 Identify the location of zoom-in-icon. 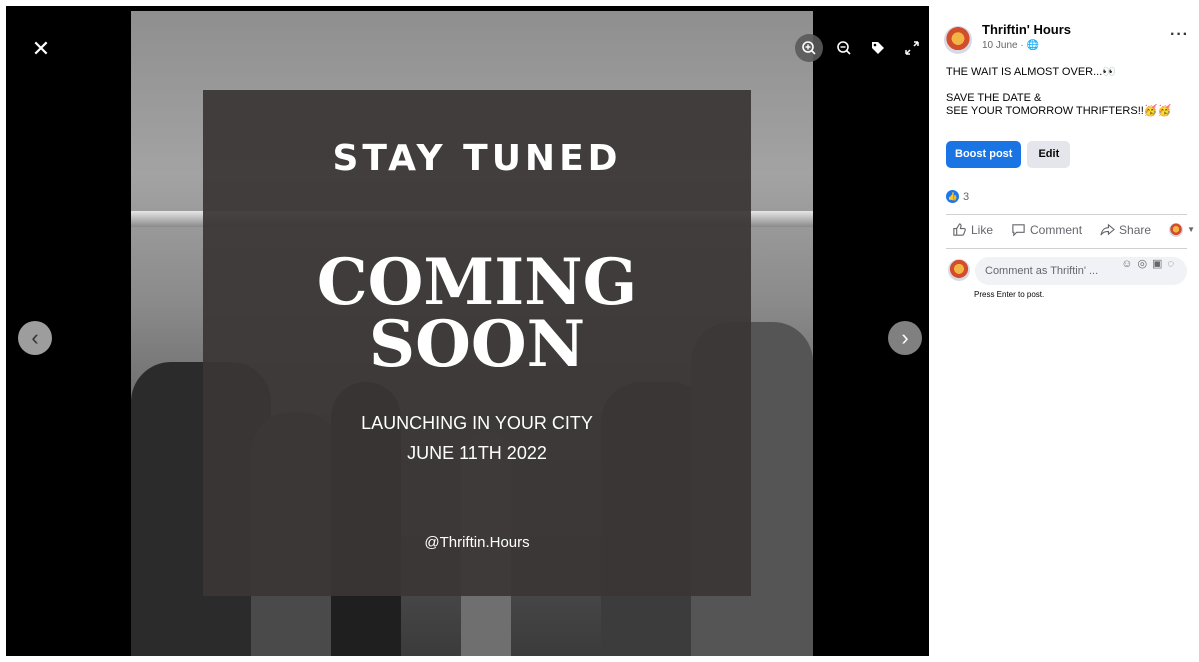
(809, 48).